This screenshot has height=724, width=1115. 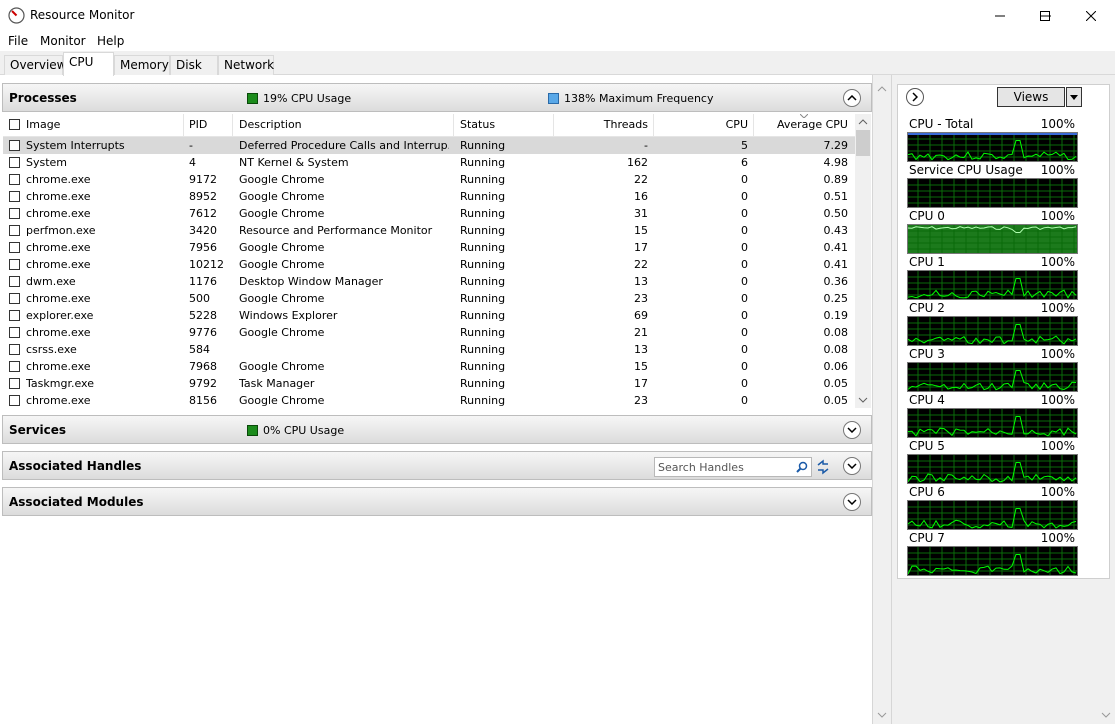 What do you see at coordinates (194, 65) in the screenshot?
I see `tab-disk: Disk` at bounding box center [194, 65].